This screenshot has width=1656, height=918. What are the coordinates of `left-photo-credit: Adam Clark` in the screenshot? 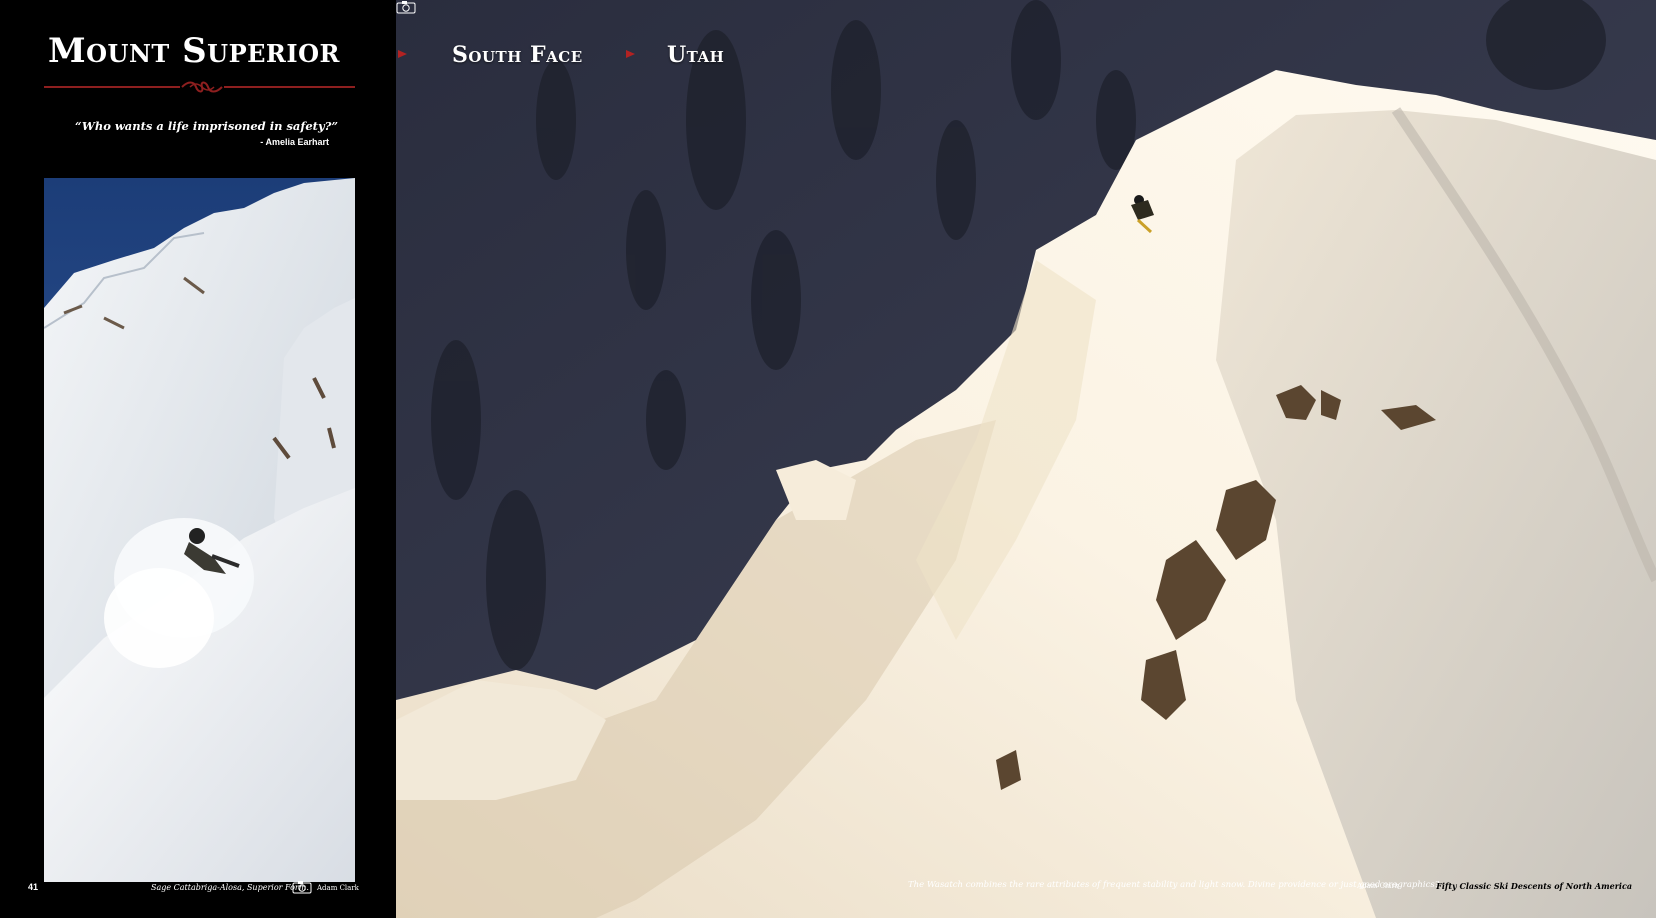 It's located at (338, 888).